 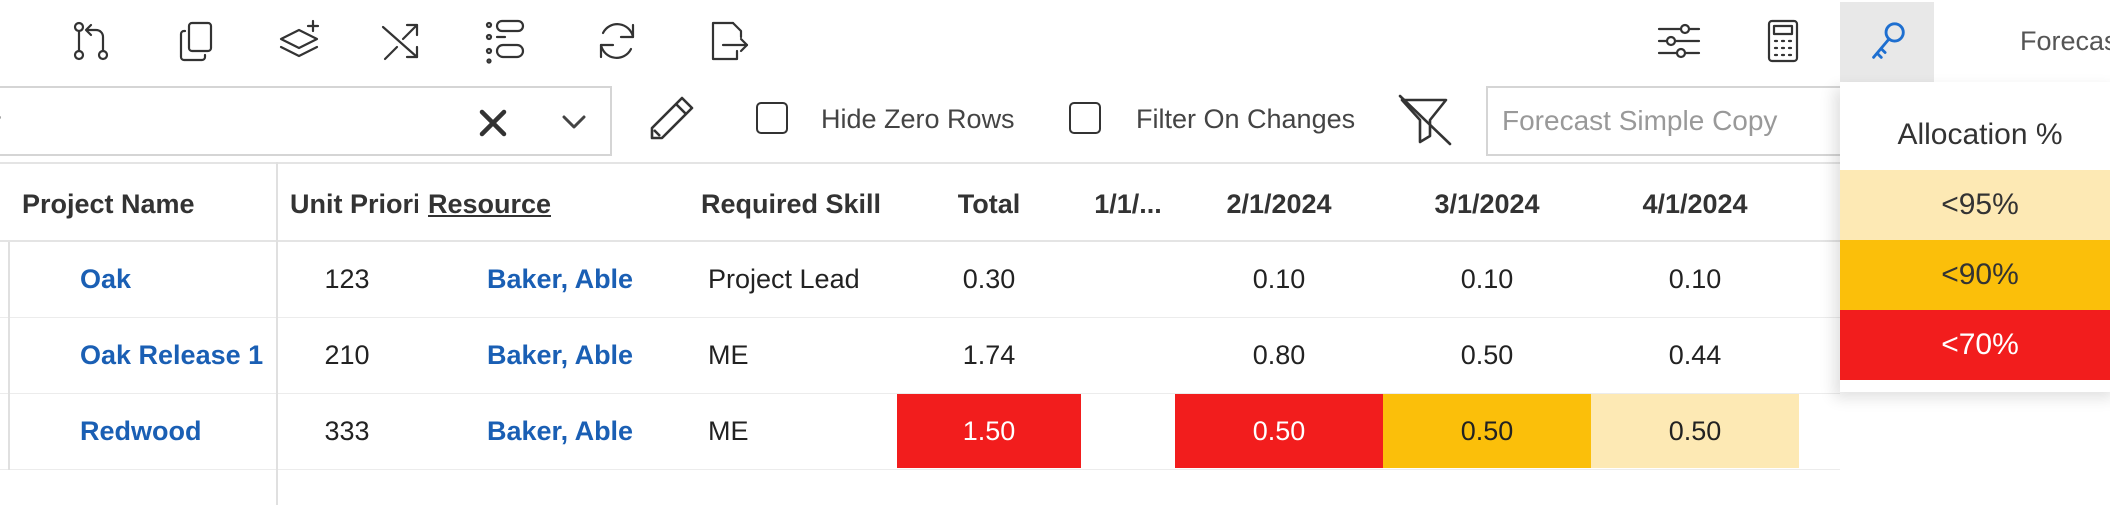 I want to click on col-unit-priority: Unit Priori, so click(x=354, y=204).